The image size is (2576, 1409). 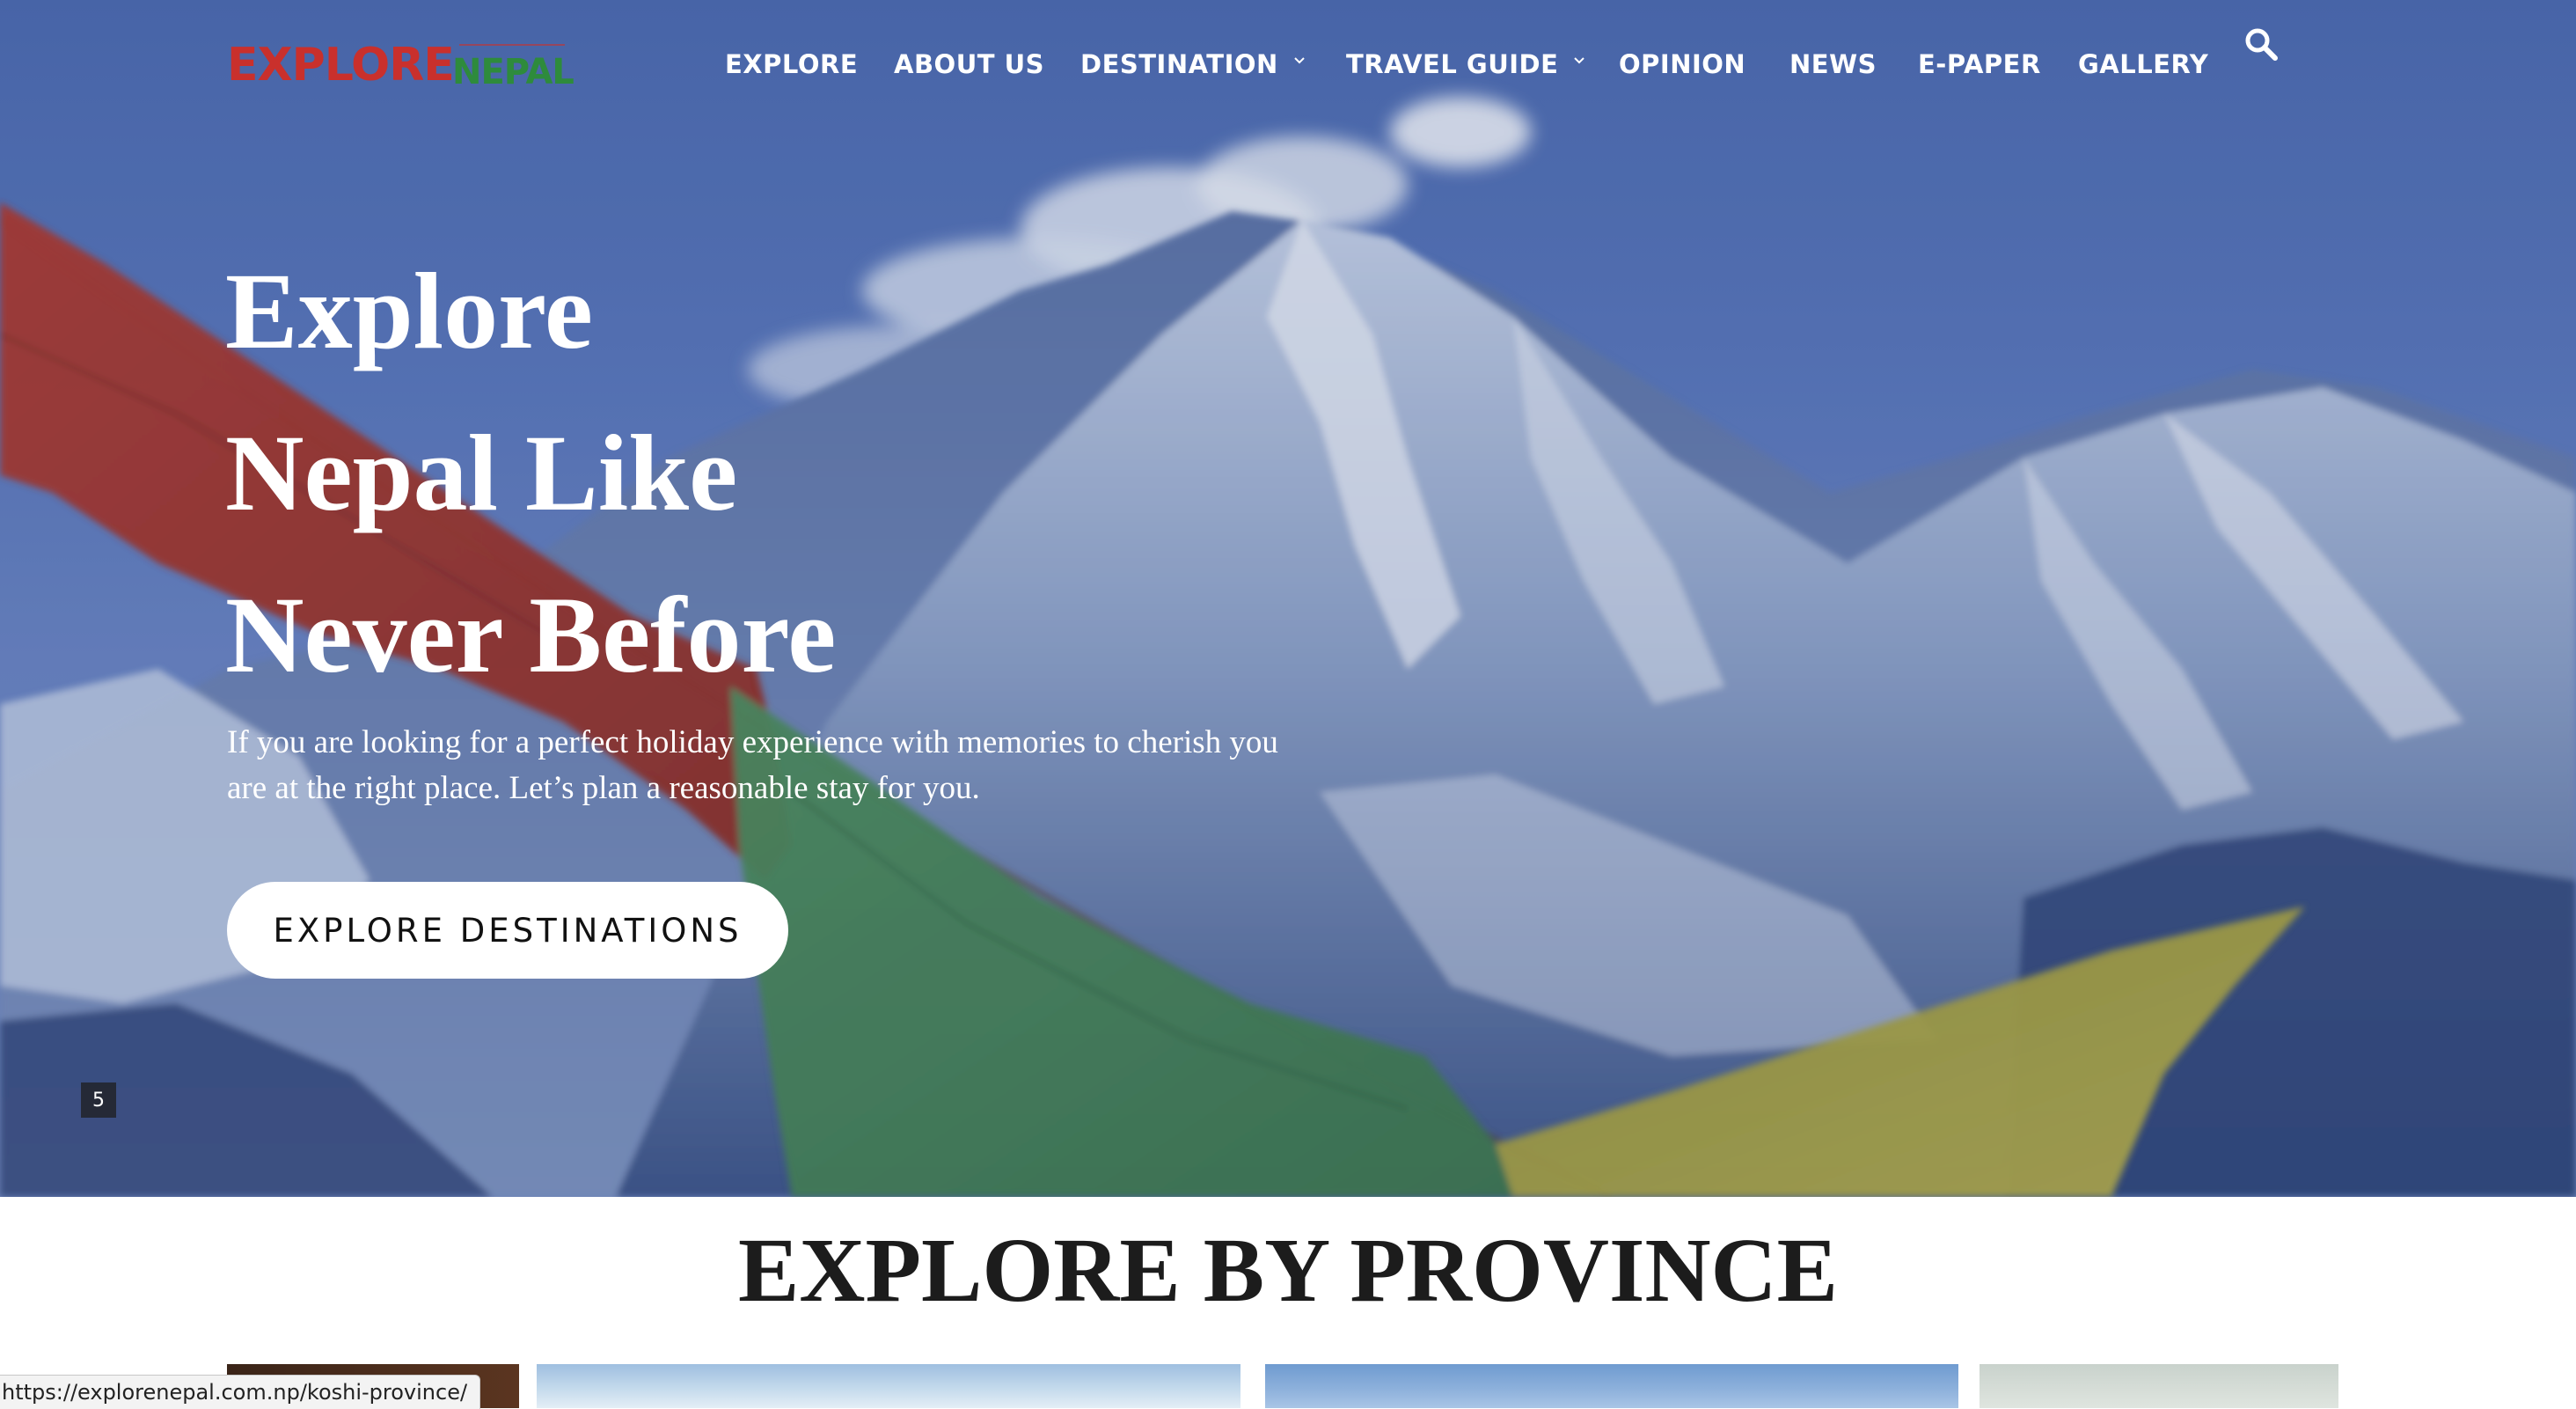 I want to click on hero-headline-line: Never Before, so click(x=531, y=635).